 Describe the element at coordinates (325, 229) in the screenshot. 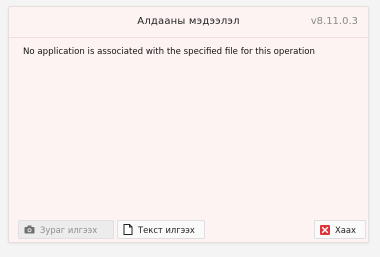

I see `close-icon` at that location.